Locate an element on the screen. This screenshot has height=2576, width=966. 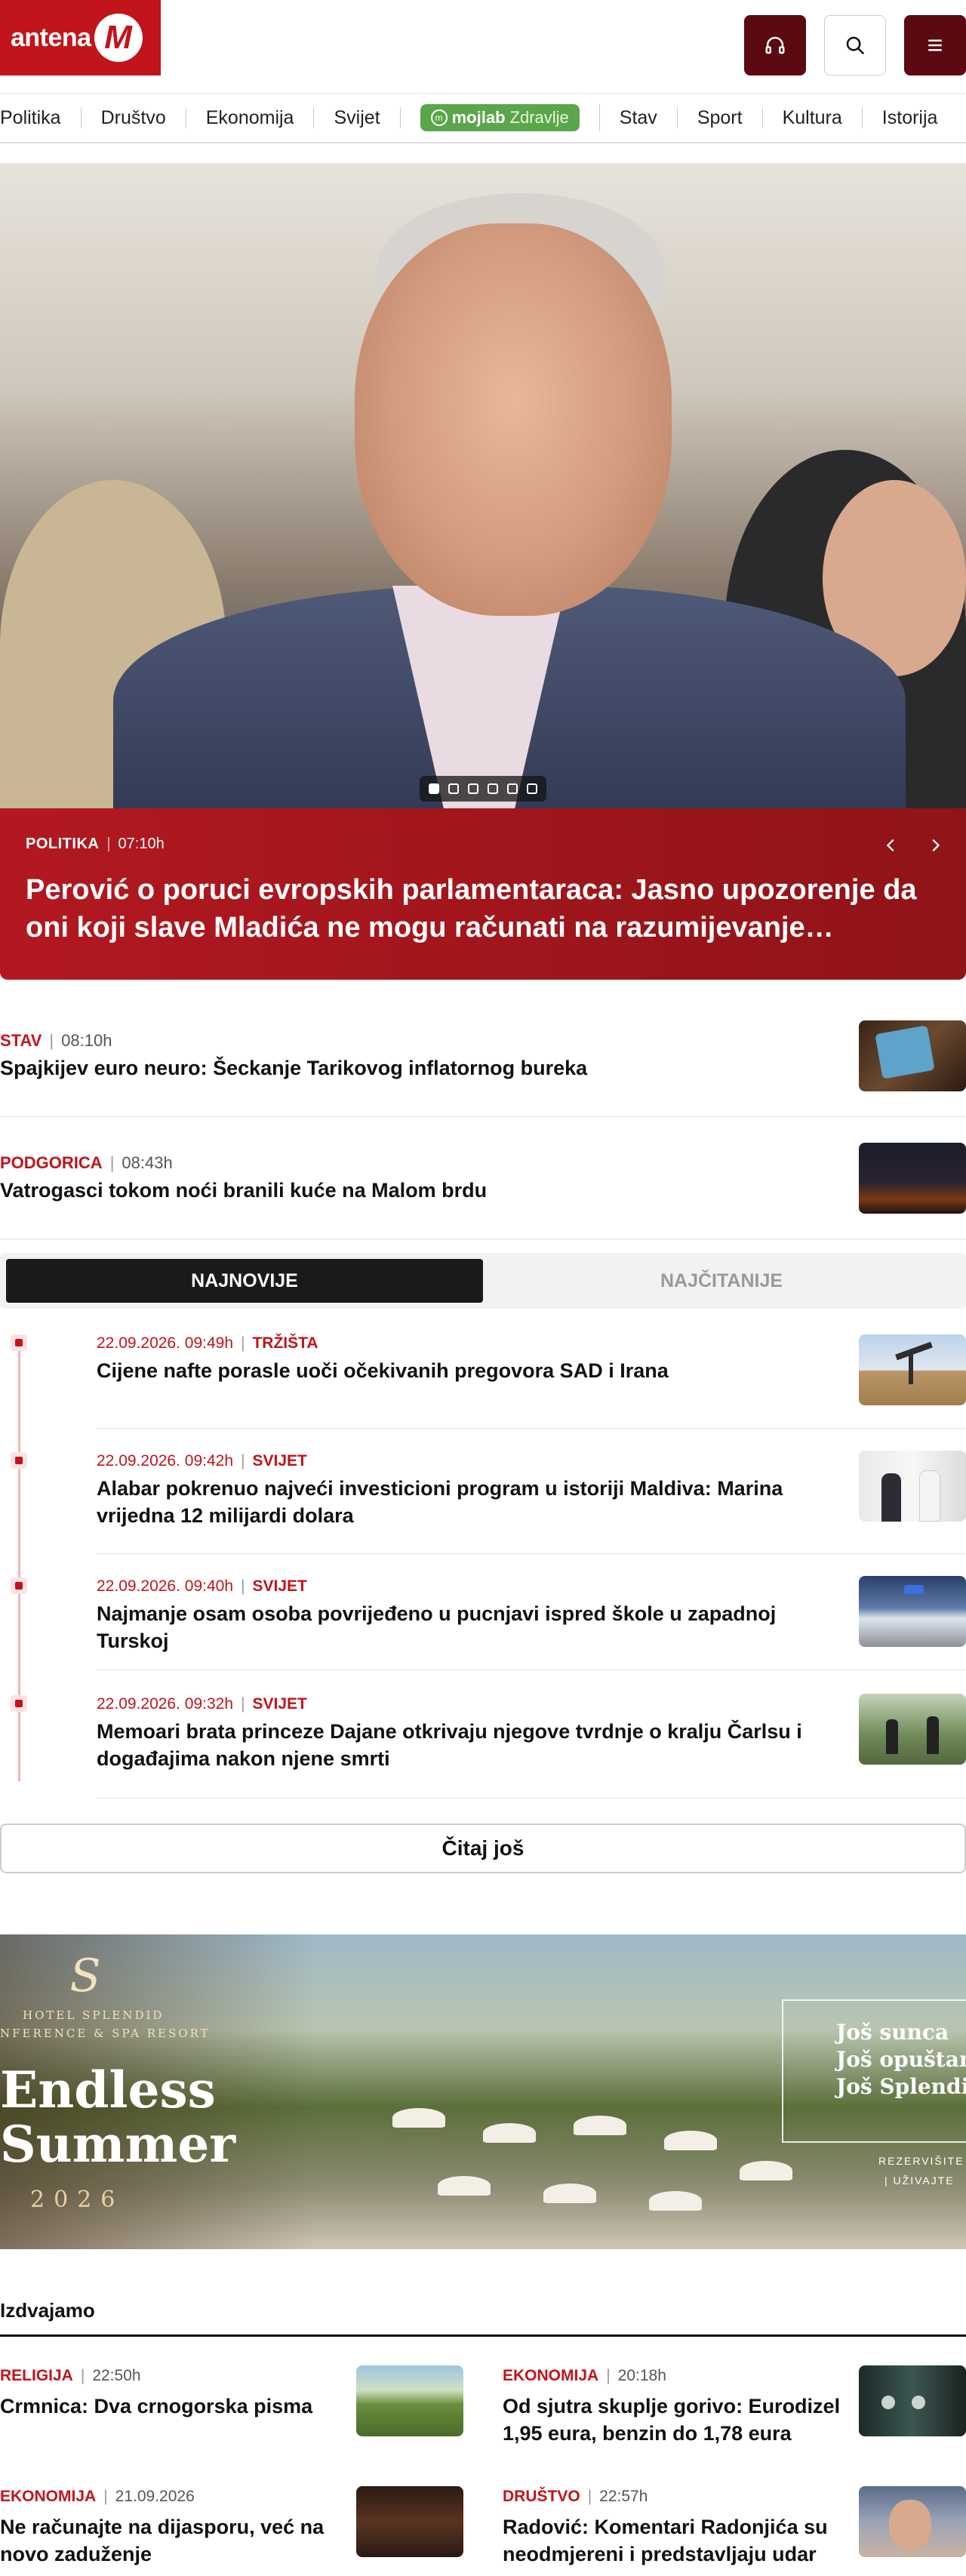
headphones-icon is located at coordinates (775, 45).